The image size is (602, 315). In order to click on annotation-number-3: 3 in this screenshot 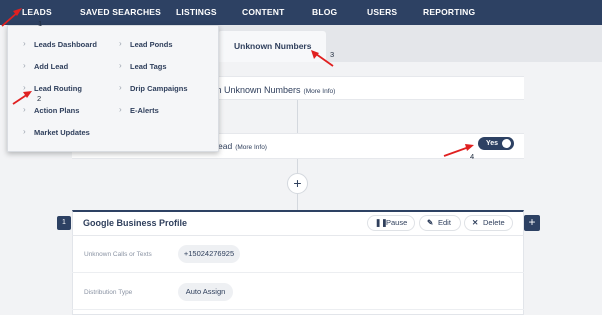, I will do `click(332, 54)`.